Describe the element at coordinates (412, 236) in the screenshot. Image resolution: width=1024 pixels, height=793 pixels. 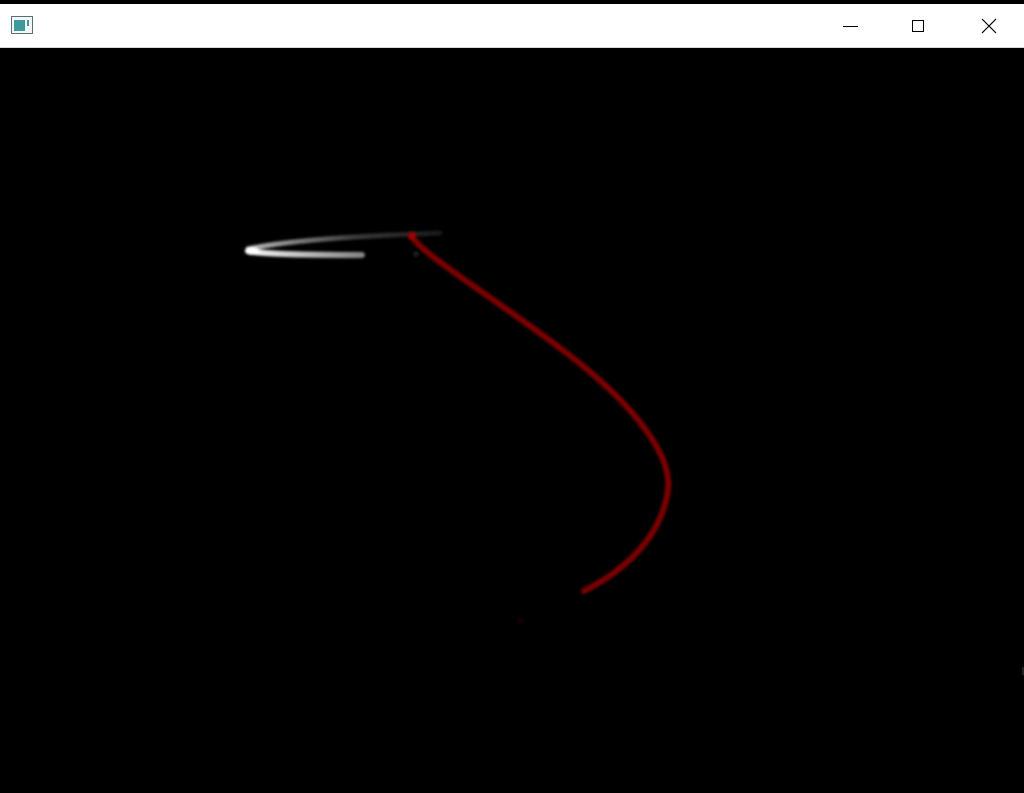
I see `red-trail-head` at that location.